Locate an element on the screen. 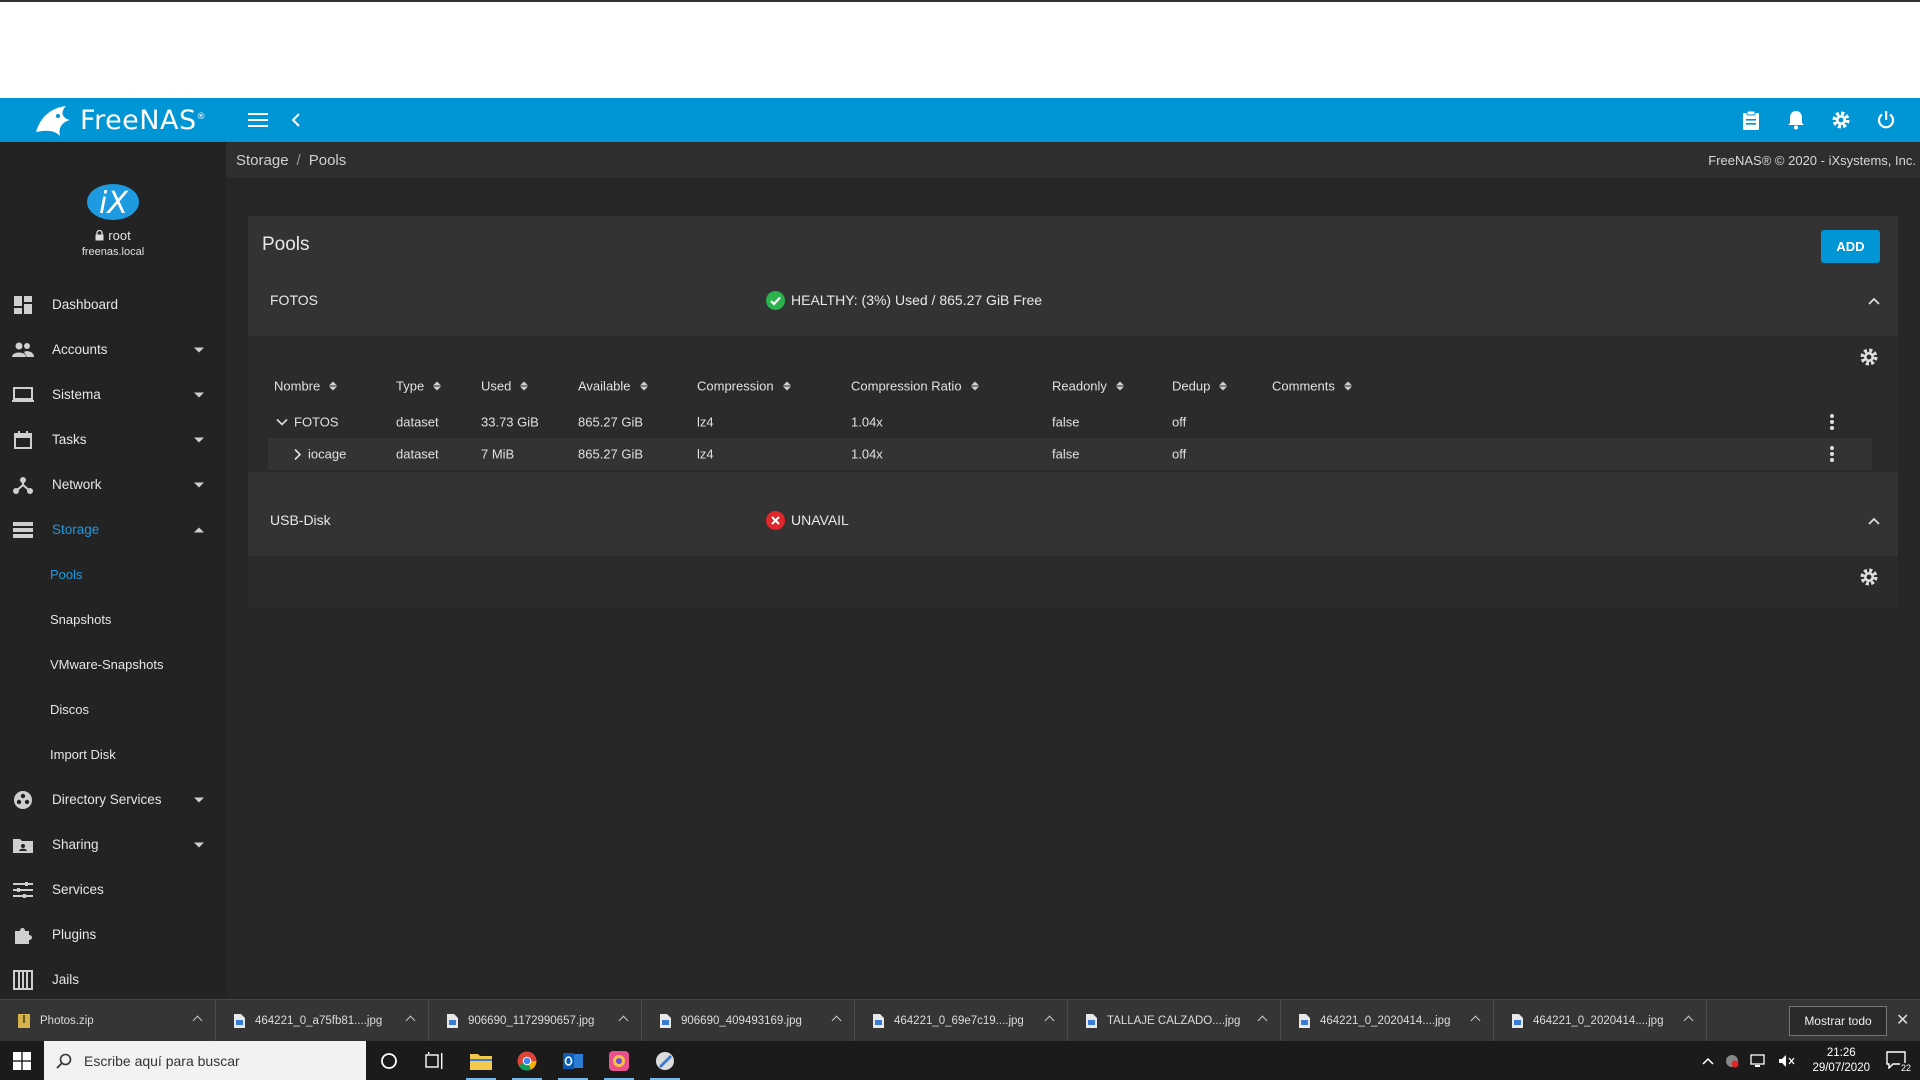  sidebar-item-dashboard: Dashboard is located at coordinates (113, 304).